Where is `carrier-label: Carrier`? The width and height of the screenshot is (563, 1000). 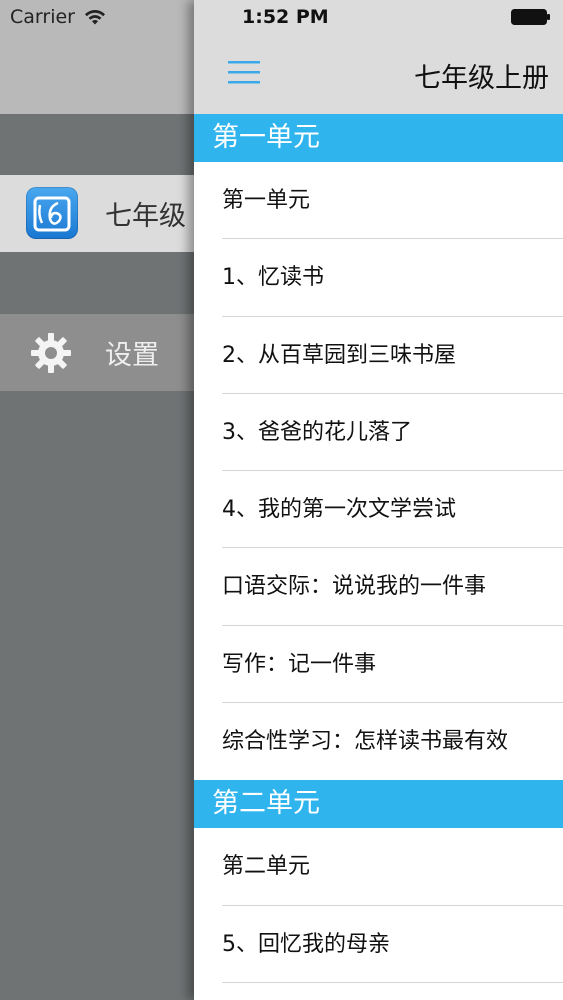 carrier-label: Carrier is located at coordinates (42, 17).